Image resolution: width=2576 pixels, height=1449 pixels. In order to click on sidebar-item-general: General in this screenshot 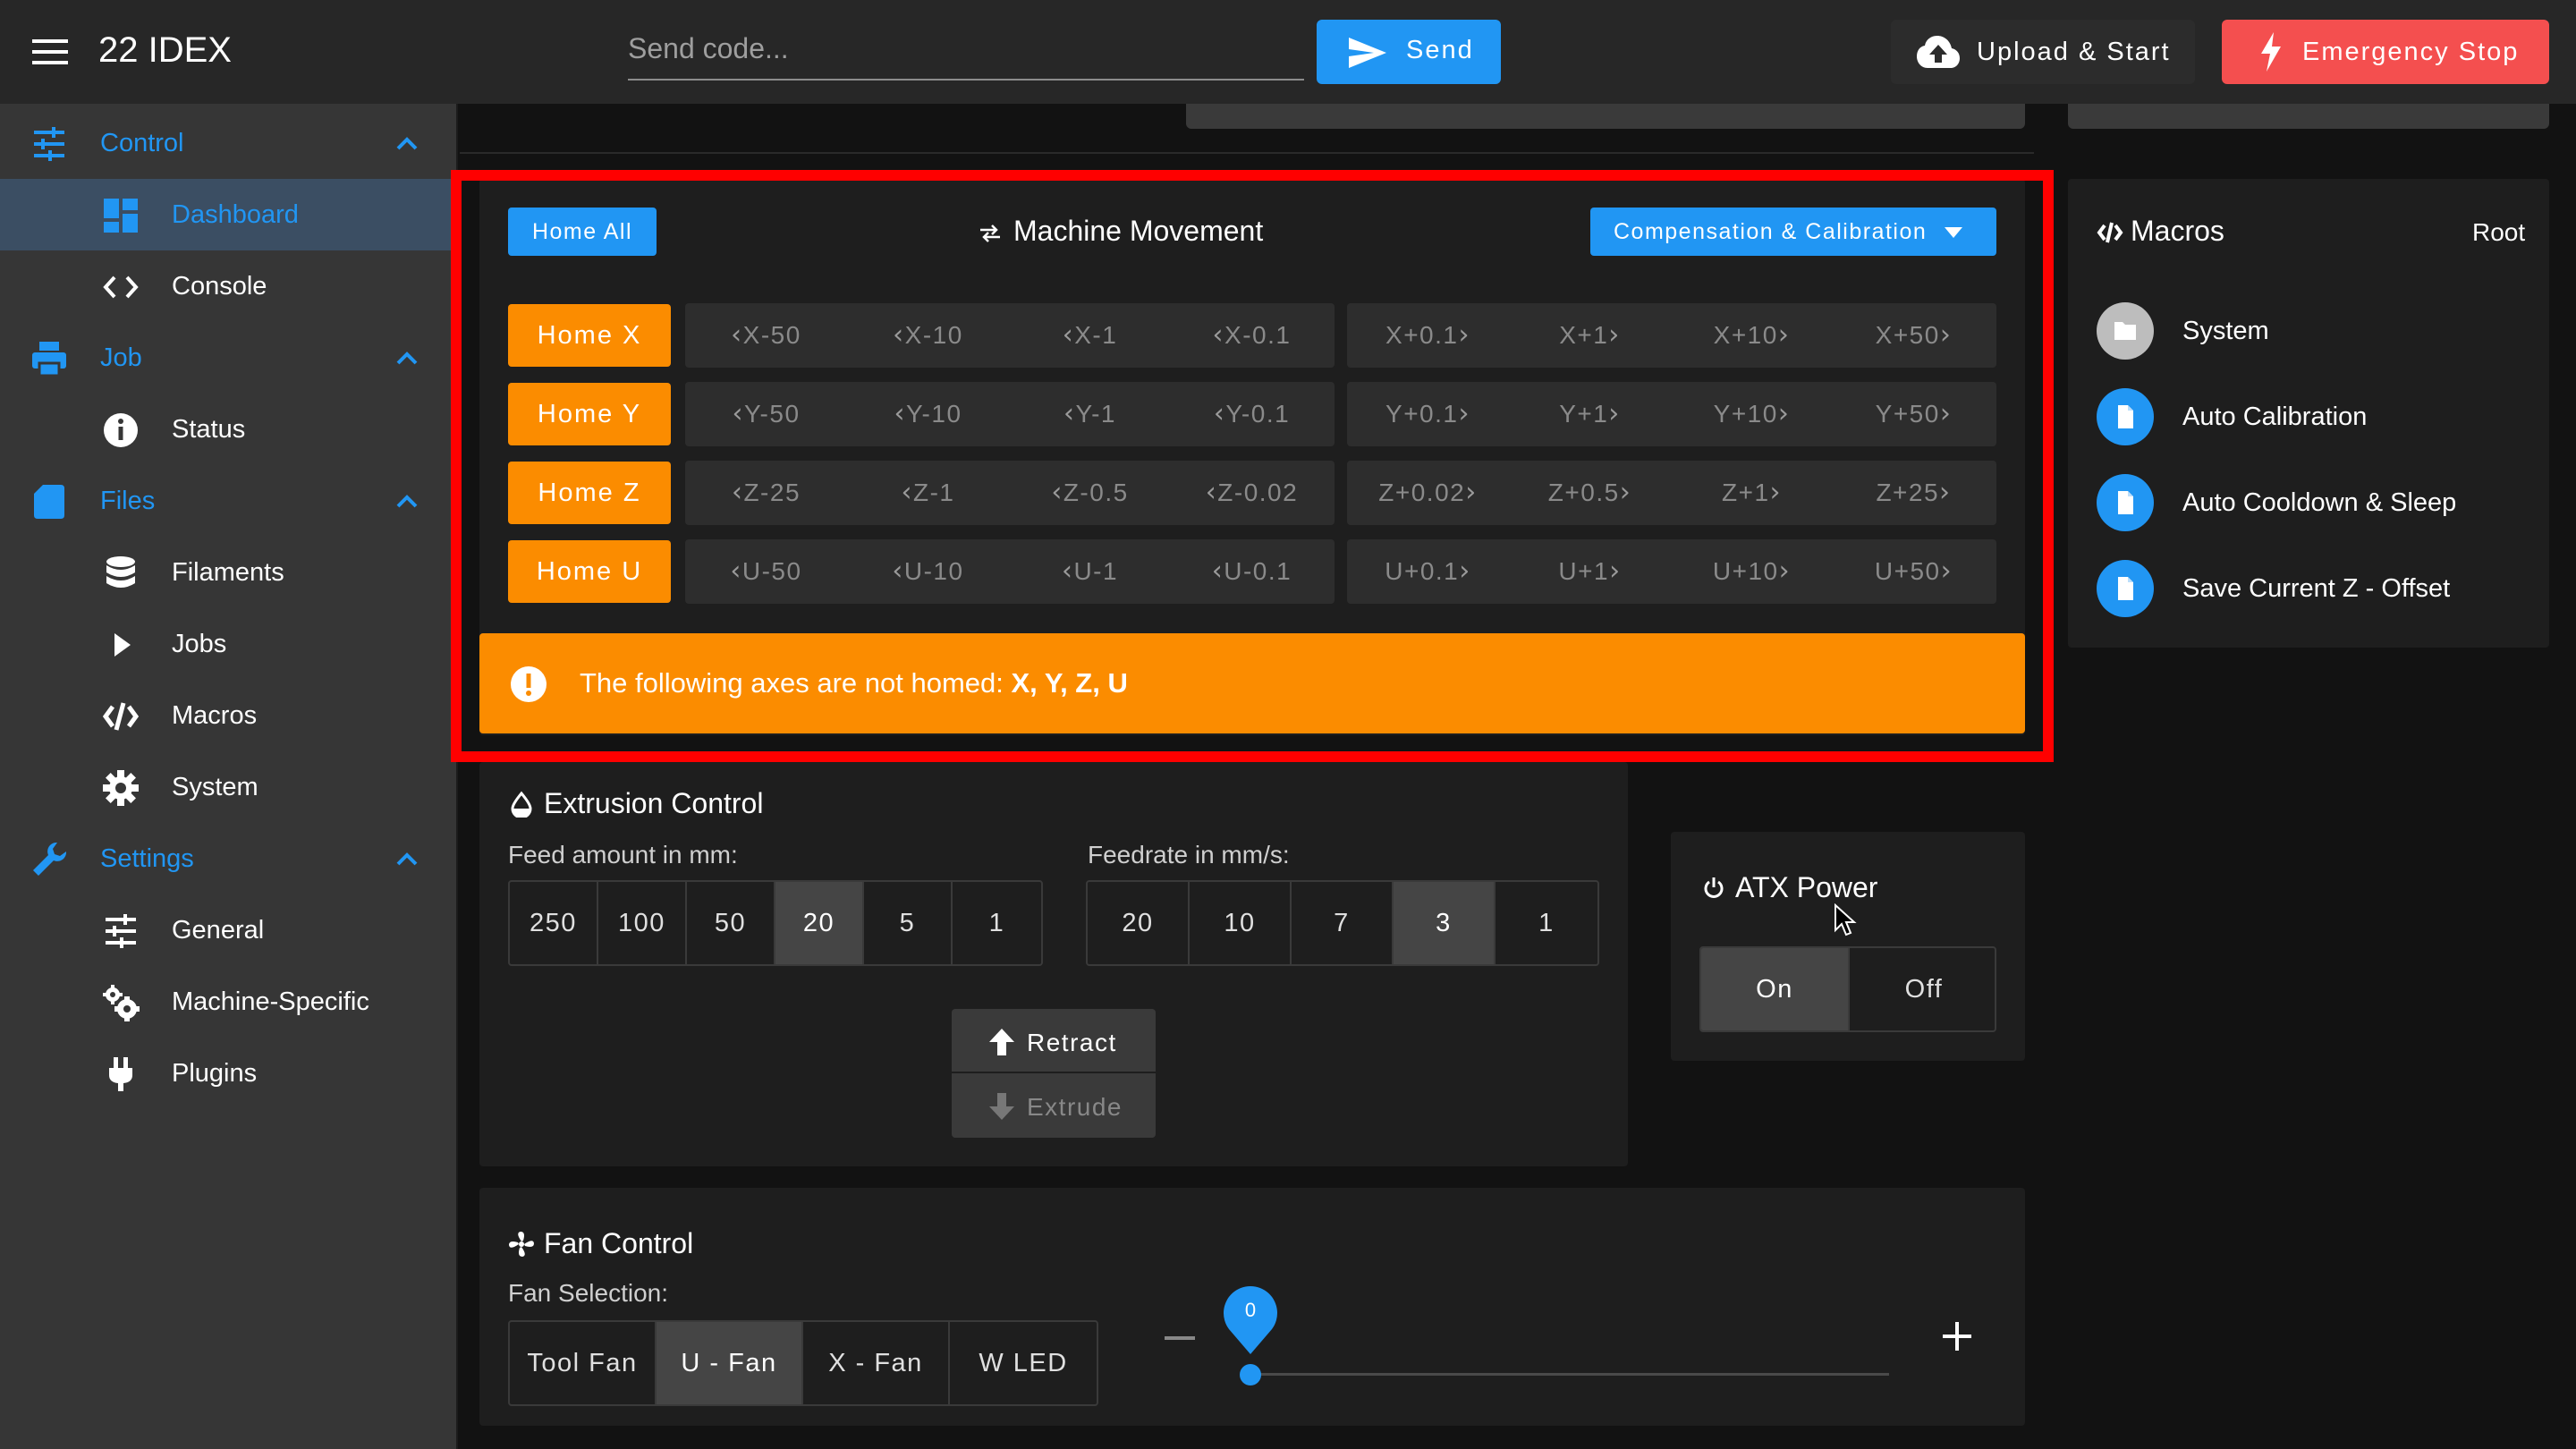, I will do `click(228, 930)`.